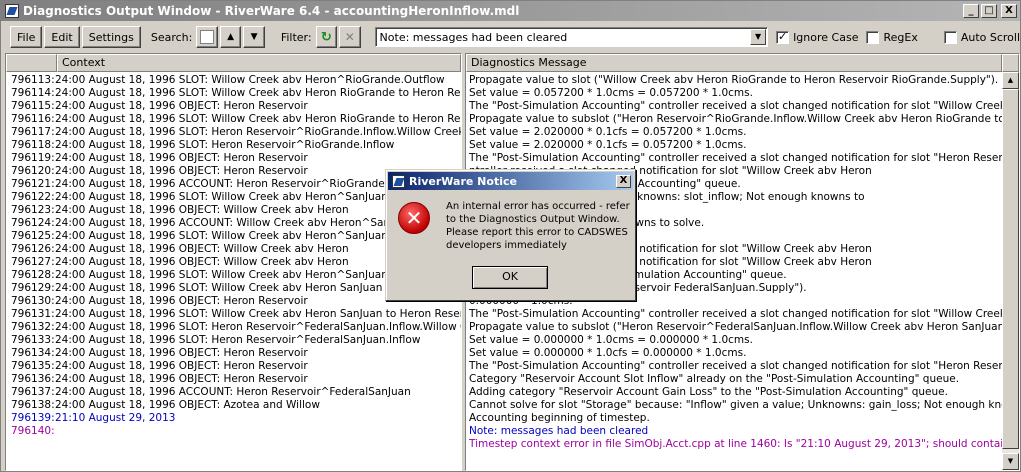 This screenshot has width=1021, height=472. What do you see at coordinates (33, 171) in the screenshot?
I see `line-number: 796120:` at bounding box center [33, 171].